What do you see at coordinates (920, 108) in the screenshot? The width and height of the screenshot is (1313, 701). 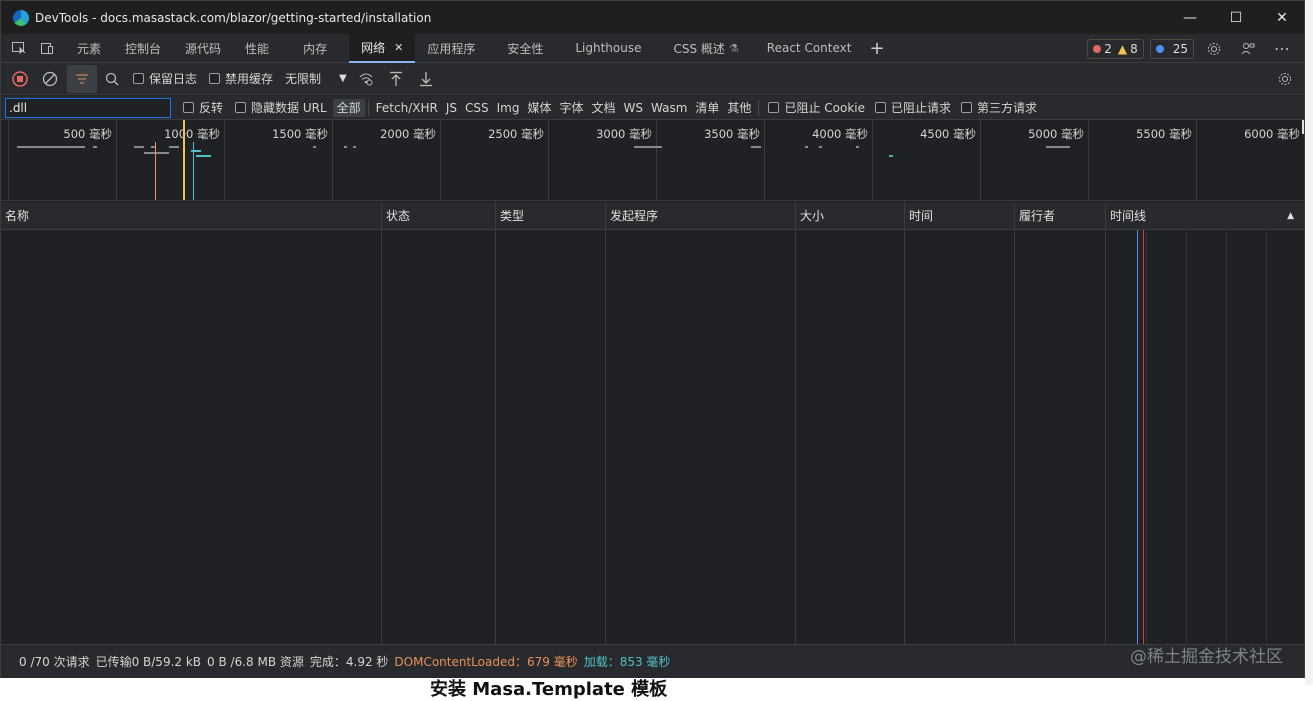 I see `blocked-requests-label: 已阻止请求` at bounding box center [920, 108].